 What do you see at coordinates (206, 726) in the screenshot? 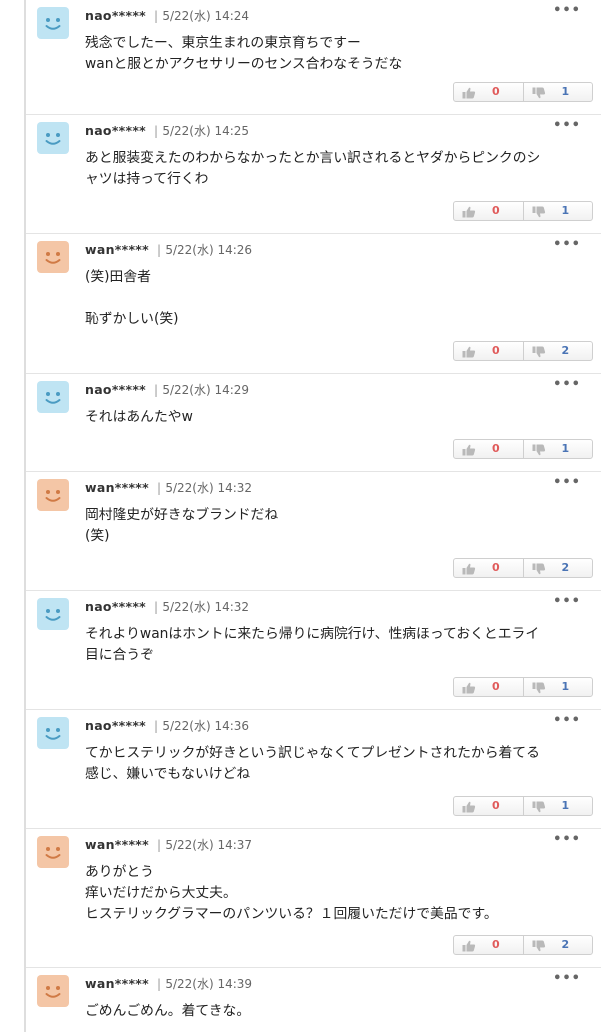
I see `comment-timestamp: 5/22(水) 14:36` at bounding box center [206, 726].